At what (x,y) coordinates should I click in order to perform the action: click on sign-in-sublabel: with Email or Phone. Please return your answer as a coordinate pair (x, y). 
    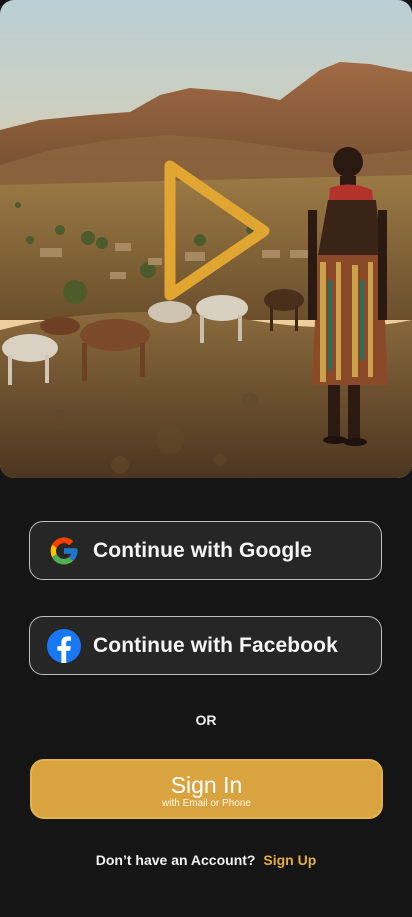
    Looking at the image, I should click on (206, 803).